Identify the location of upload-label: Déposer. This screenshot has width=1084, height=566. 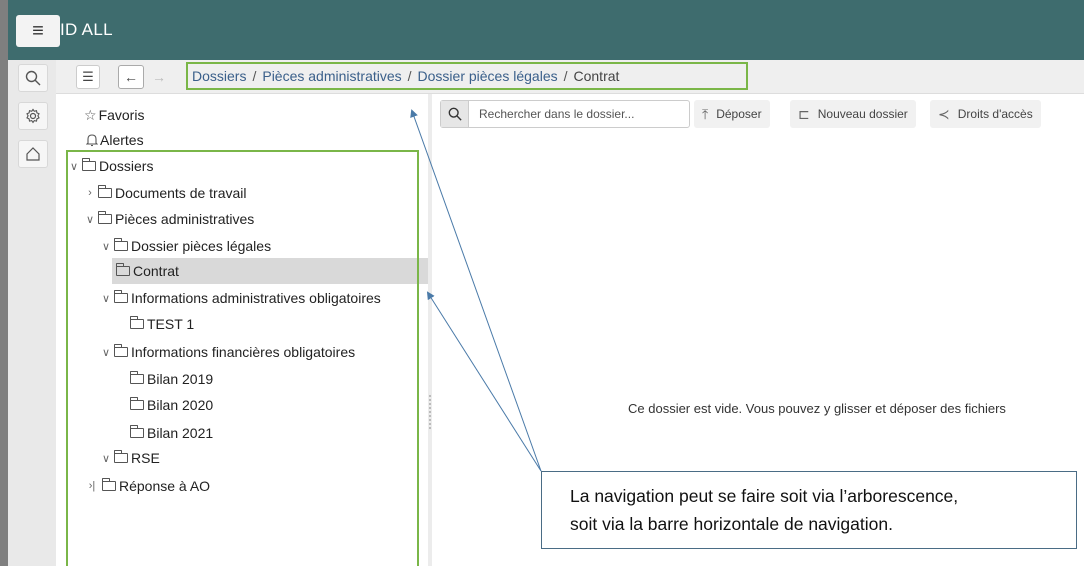
(739, 114).